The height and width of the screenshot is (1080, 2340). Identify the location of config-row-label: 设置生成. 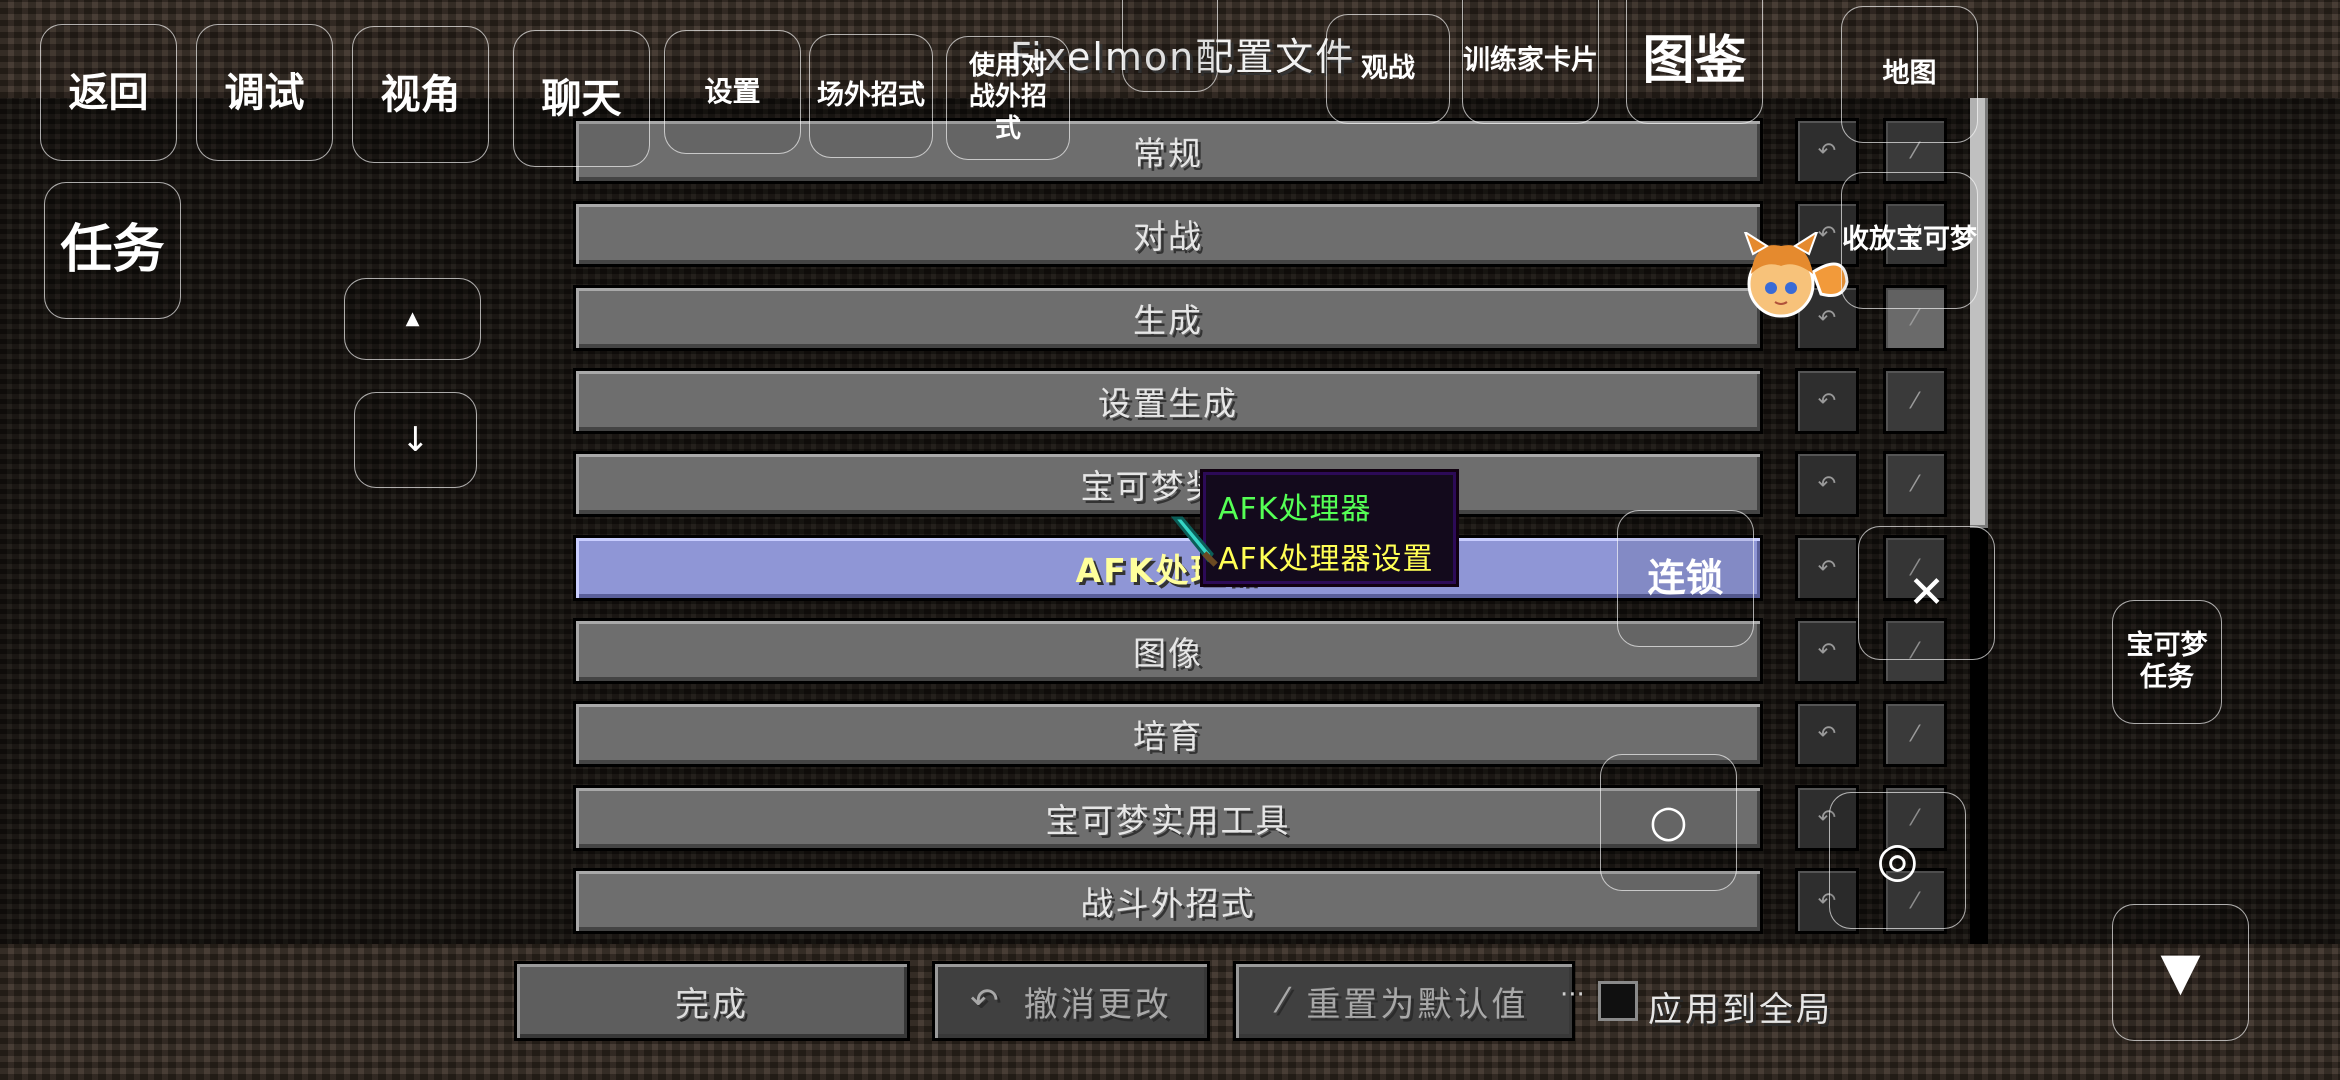
(1168, 403).